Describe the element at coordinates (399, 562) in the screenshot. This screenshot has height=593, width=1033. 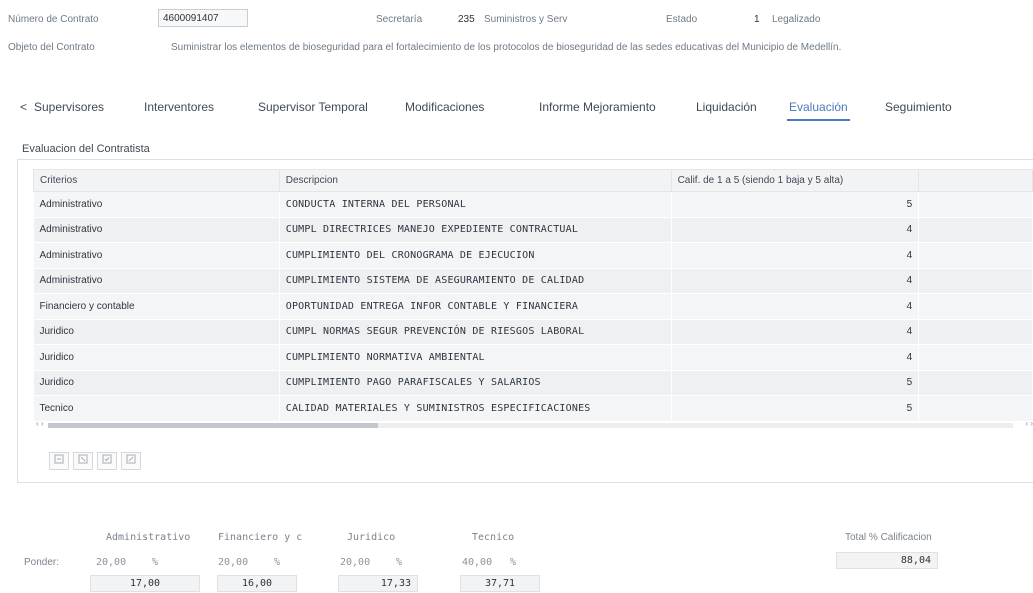
I see `ponder-juridico-unit: %` at that location.